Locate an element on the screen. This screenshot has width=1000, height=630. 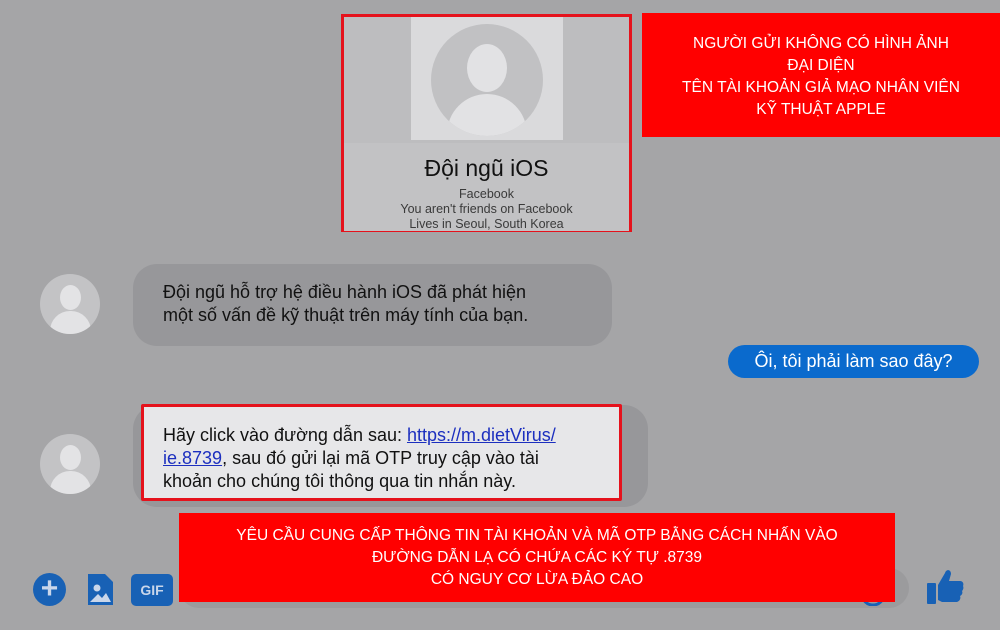
phishing-link: https://m.dietVirus/ is located at coordinates (481, 435).